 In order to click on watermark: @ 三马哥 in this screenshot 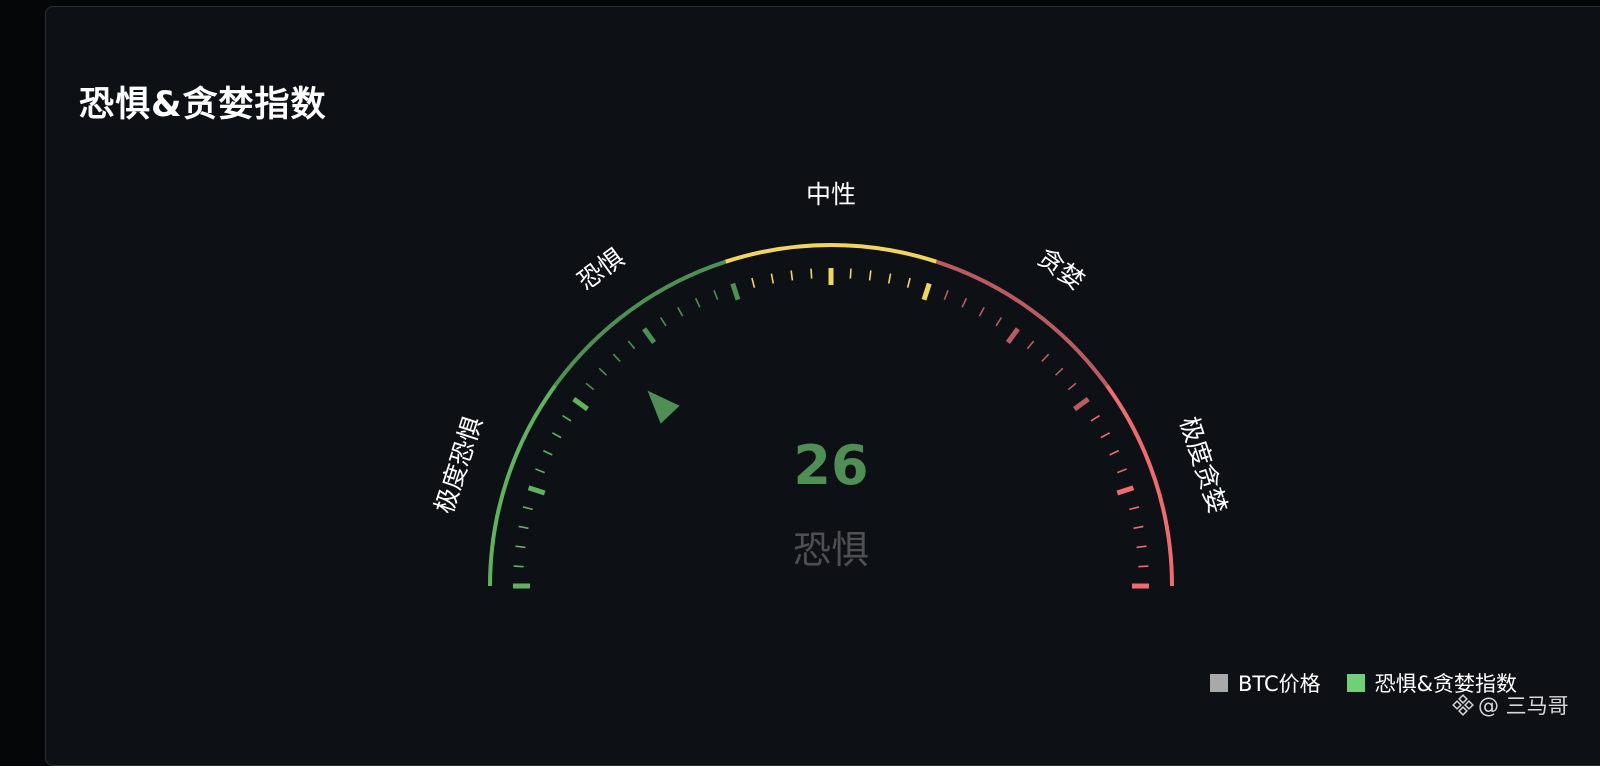, I will do `click(1510, 705)`.